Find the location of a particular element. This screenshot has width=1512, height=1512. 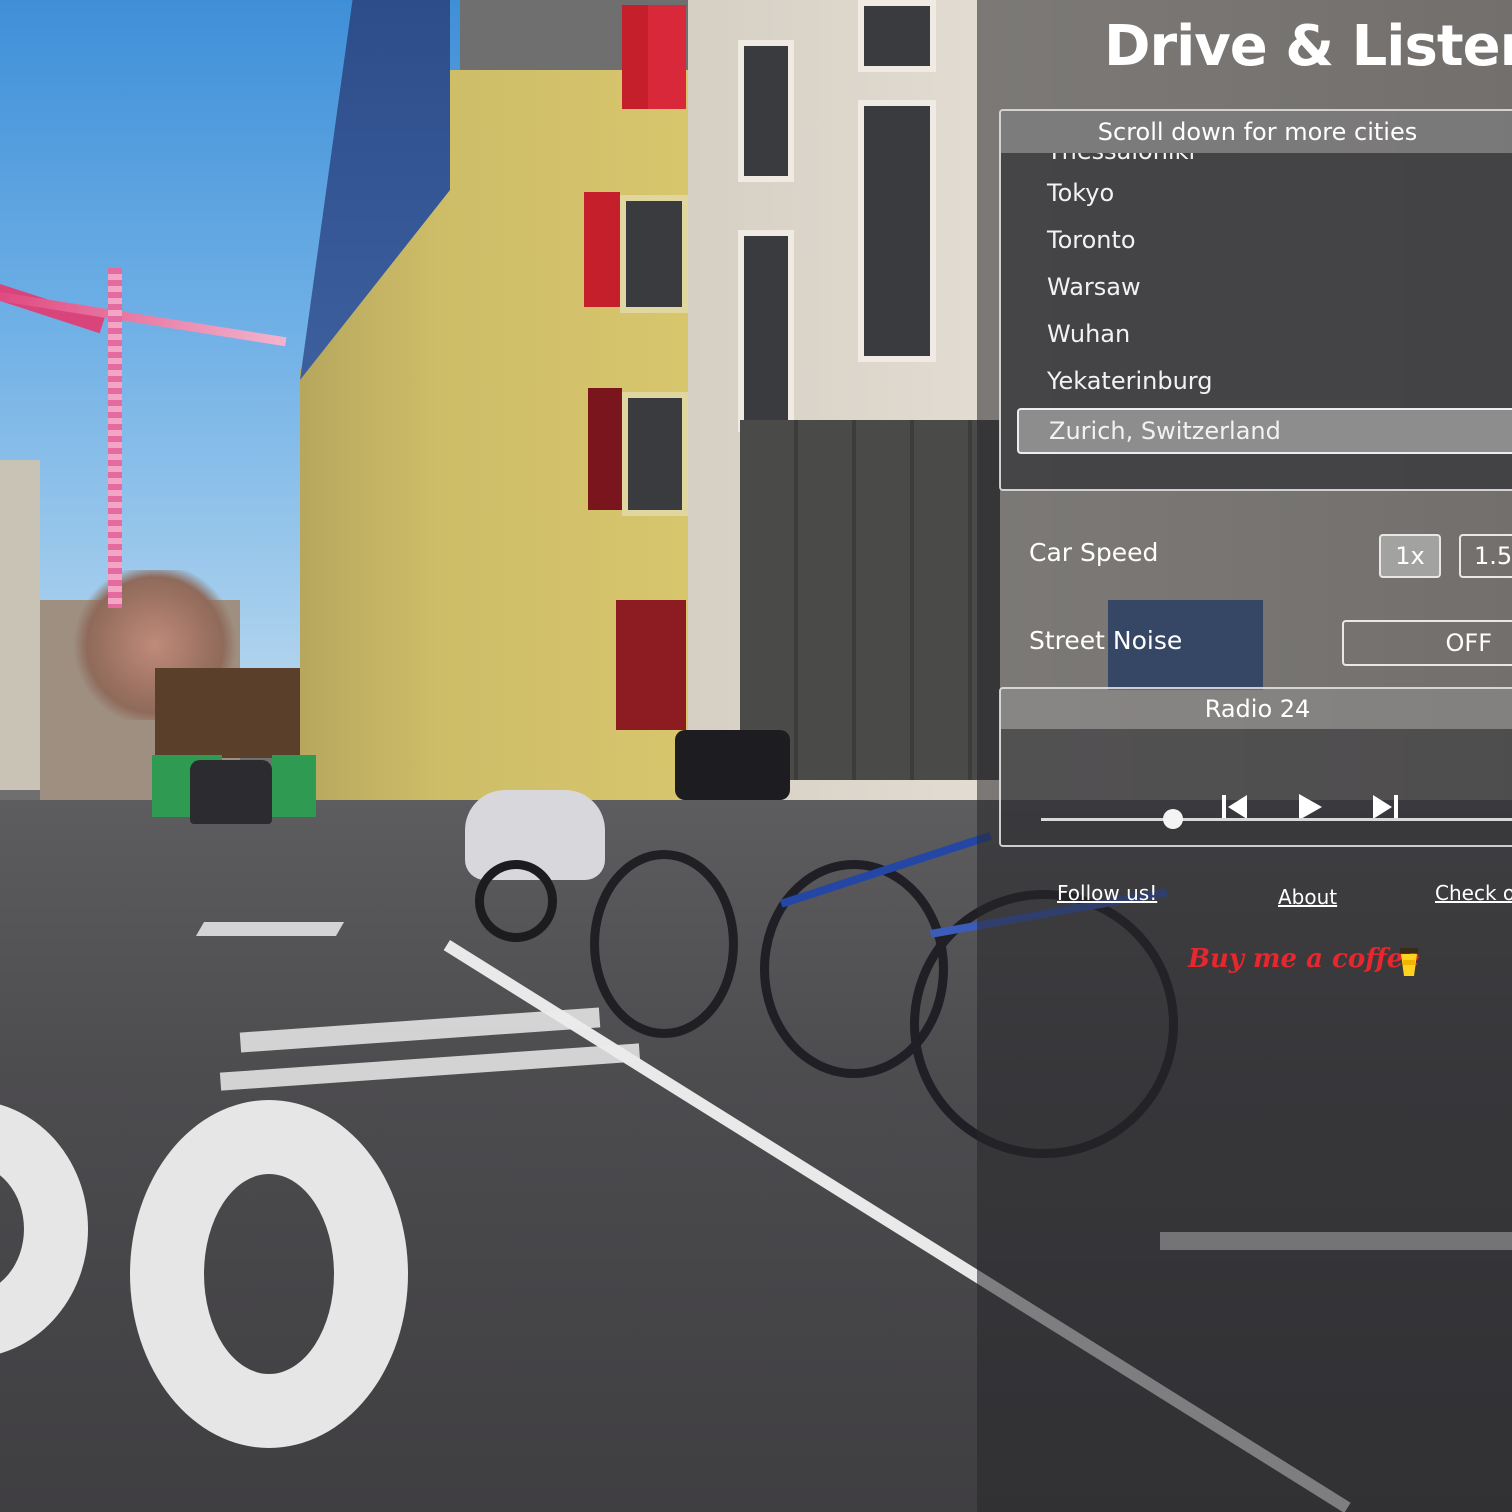

truck is located at coordinates (227, 713).